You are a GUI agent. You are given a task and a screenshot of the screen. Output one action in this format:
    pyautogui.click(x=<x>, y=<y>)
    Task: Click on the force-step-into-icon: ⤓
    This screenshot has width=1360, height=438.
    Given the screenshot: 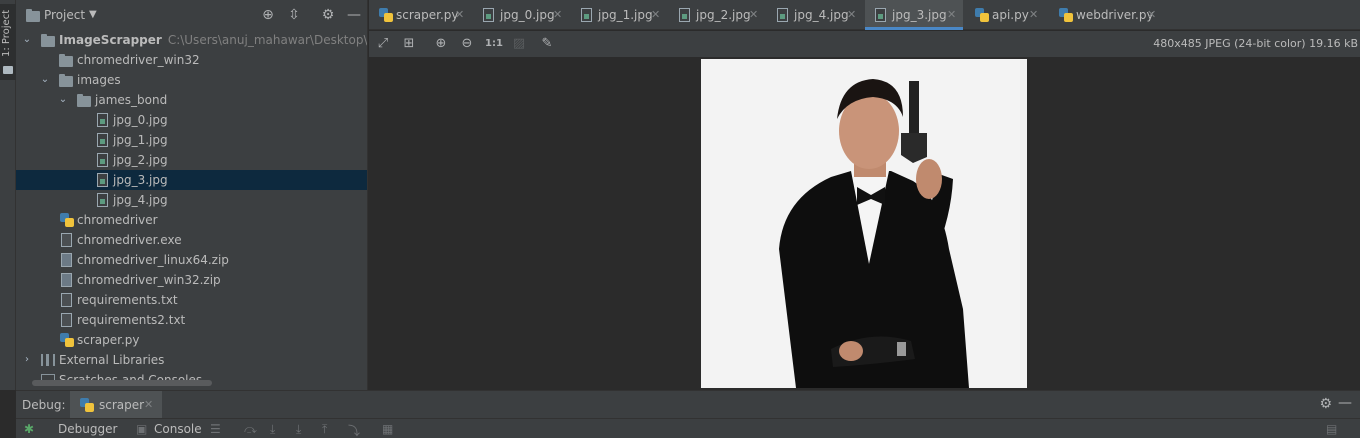 What is the action you would take?
    pyautogui.click(x=298, y=429)
    